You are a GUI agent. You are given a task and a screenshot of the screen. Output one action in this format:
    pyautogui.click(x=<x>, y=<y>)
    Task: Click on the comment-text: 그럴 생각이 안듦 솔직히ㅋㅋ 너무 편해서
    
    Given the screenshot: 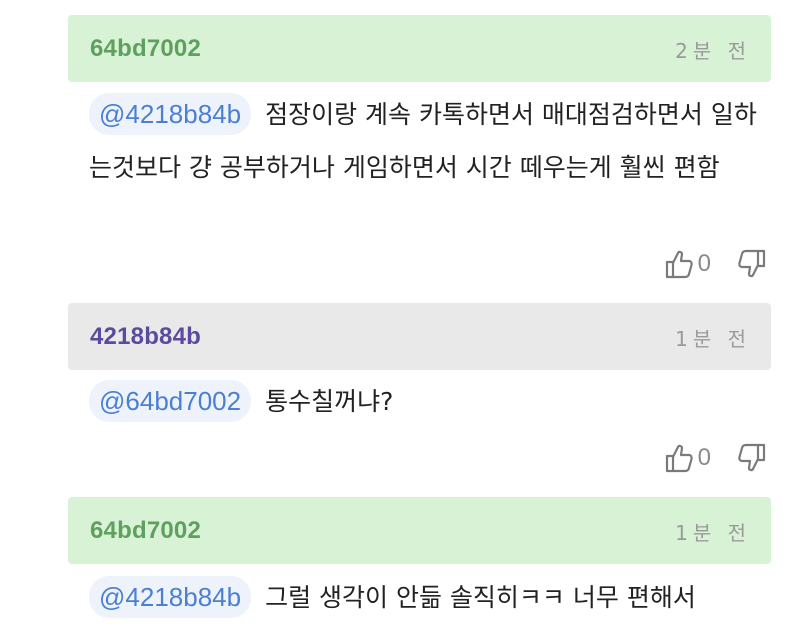 What is the action you would take?
    pyautogui.click(x=480, y=597)
    